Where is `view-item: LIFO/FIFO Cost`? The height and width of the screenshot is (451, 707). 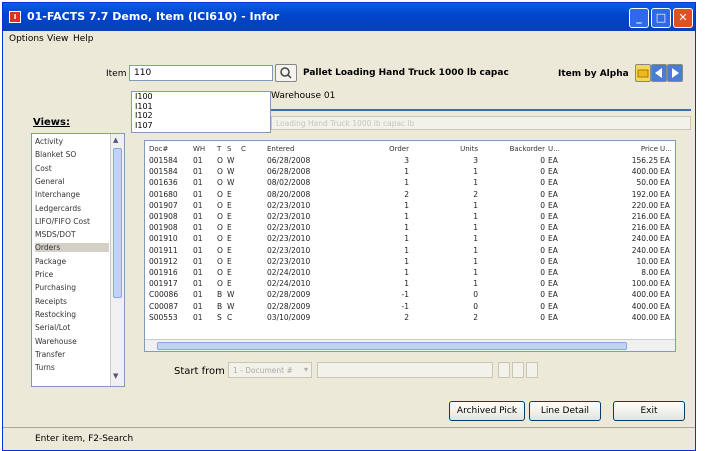
view-item: LIFO/FIFO Cost is located at coordinates (72, 221).